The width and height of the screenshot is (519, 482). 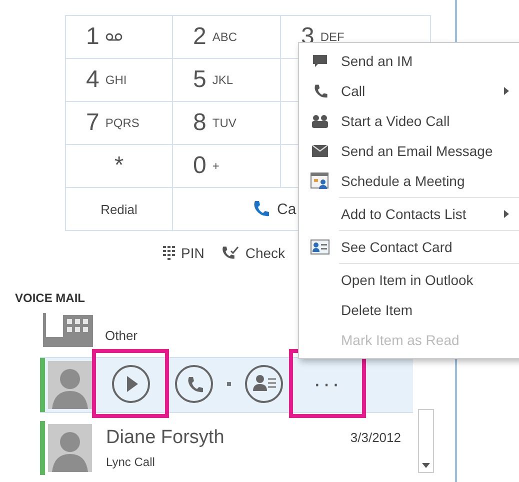 What do you see at coordinates (131, 462) in the screenshot?
I see `call-type: Lync Call` at bounding box center [131, 462].